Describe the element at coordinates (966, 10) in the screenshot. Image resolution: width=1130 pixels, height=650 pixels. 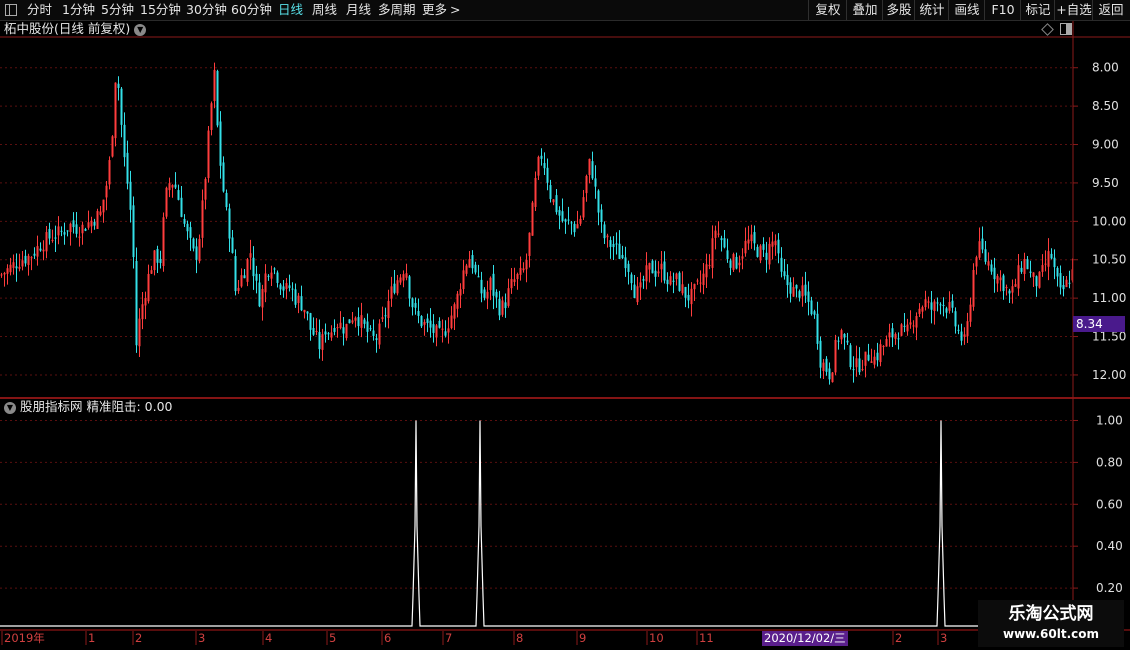
I see `draw-line-button: 画线` at that location.